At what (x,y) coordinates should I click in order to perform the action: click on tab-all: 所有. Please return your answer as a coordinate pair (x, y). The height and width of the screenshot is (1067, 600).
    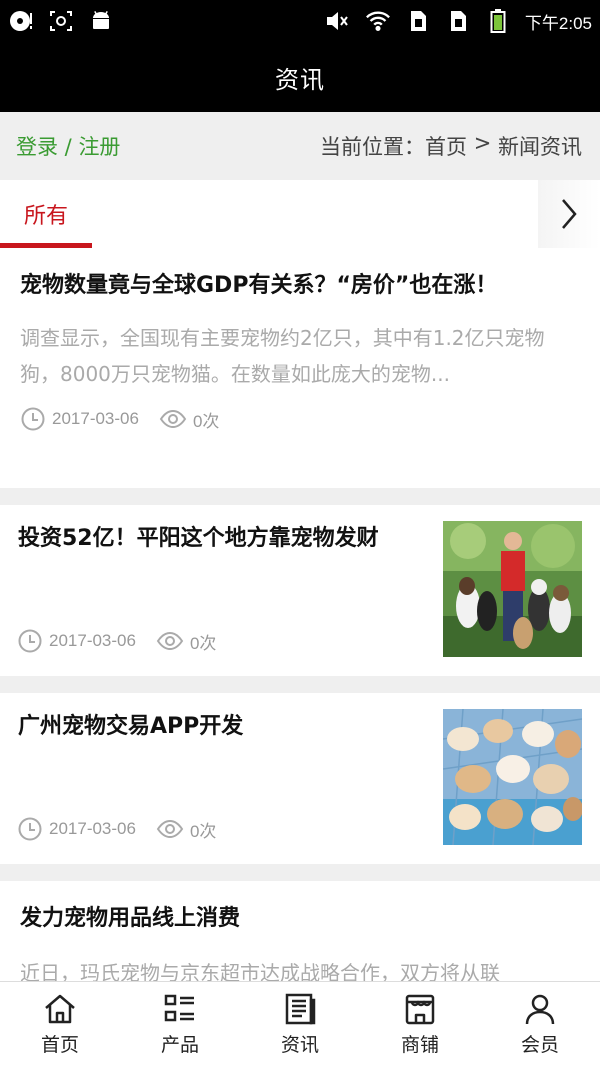
    Looking at the image, I should click on (46, 214).